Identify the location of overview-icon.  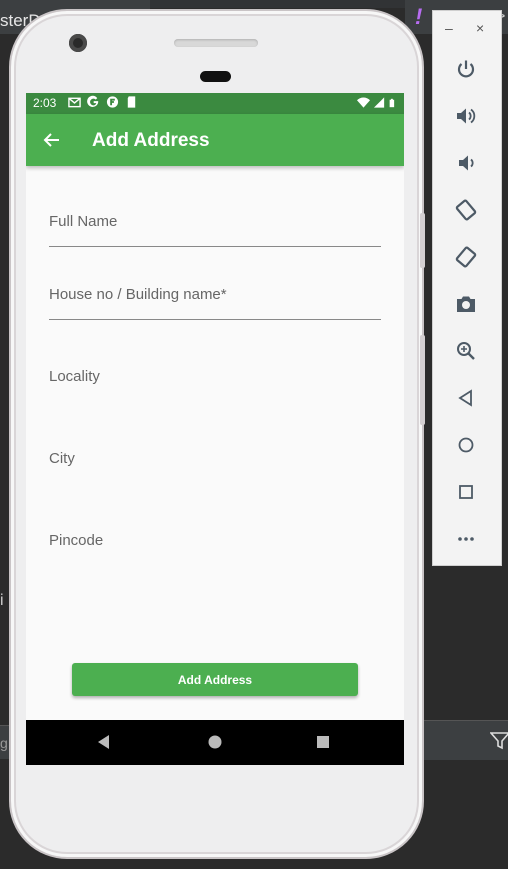
(466, 492).